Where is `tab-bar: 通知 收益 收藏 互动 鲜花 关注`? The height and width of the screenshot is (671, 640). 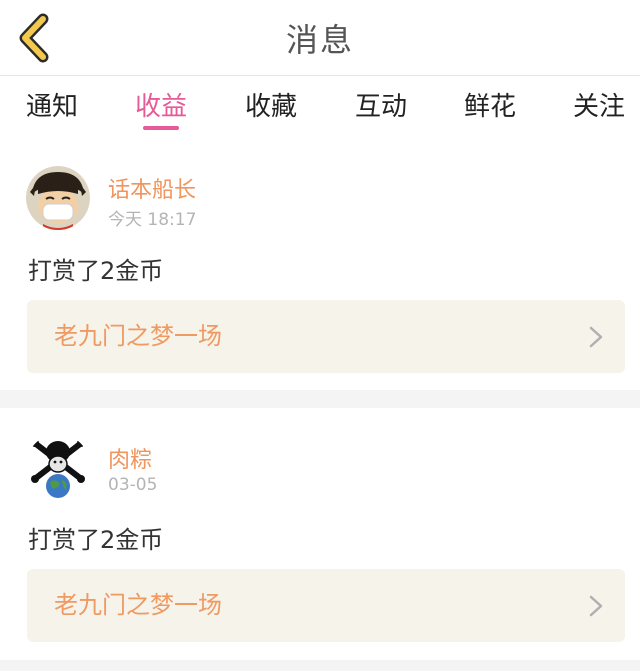 tab-bar: 通知 收益 收藏 互动 鲜花 关注 is located at coordinates (320, 112).